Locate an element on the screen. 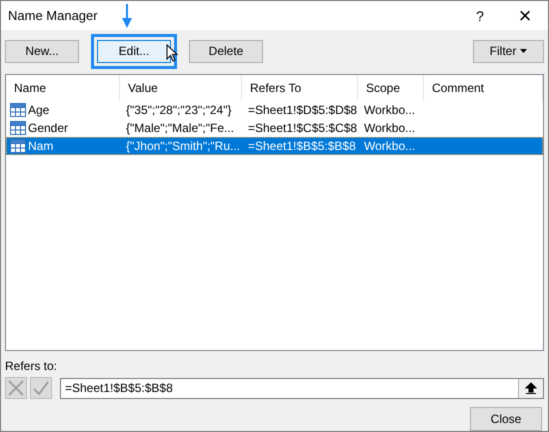 The image size is (549, 432). close-button: × is located at coordinates (525, 15).